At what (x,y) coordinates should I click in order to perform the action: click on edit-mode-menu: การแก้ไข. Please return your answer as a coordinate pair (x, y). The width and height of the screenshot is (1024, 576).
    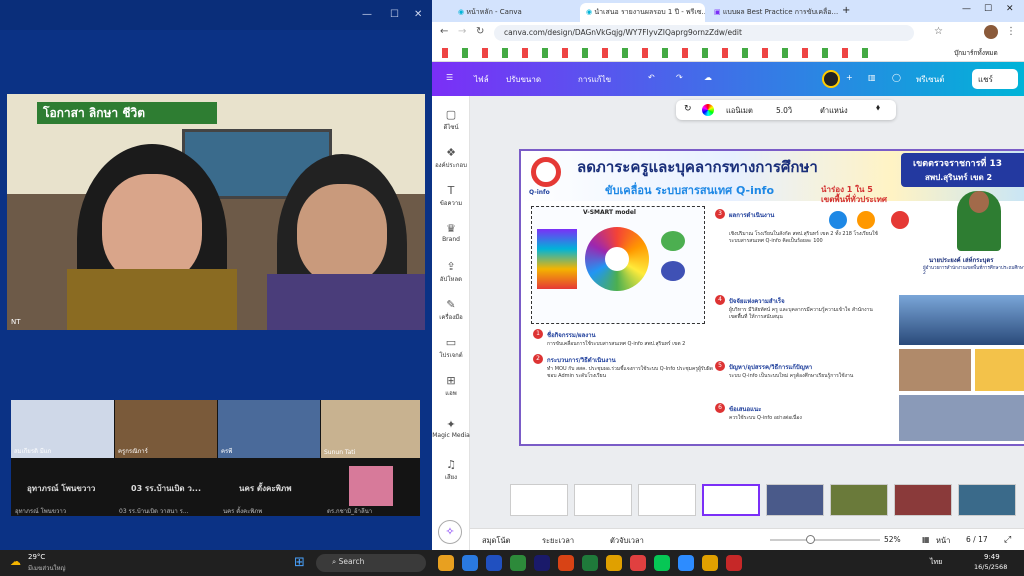
    Looking at the image, I should click on (594, 79).